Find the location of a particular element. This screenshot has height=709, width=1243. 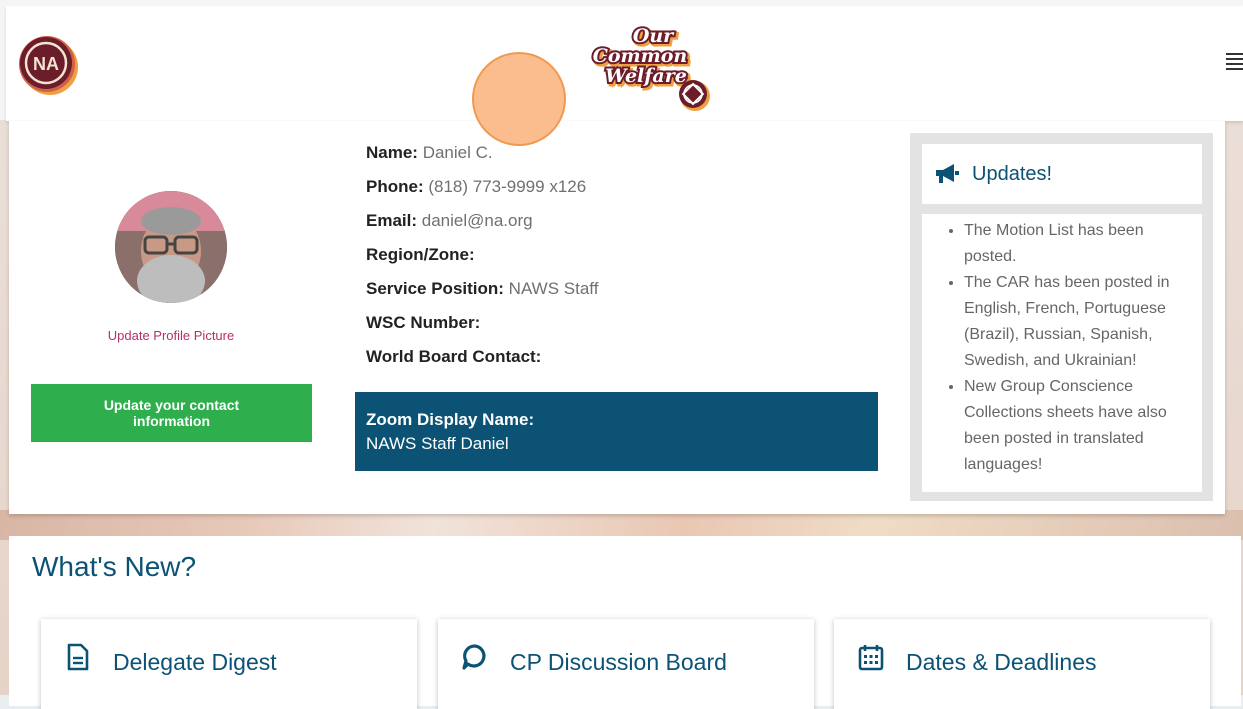

card-dates-deadlines: Dates & Deadlines is located at coordinates (1022, 664).